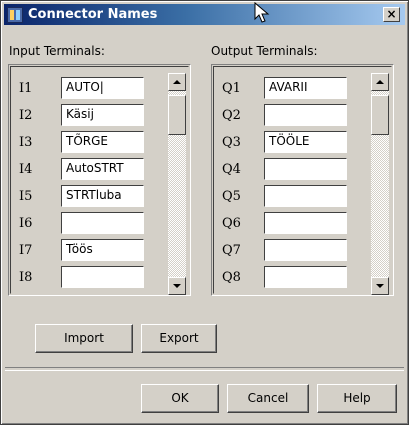 This screenshot has height=425, width=409. What do you see at coordinates (305, 88) in the screenshot?
I see `output-name-field: AVARII` at bounding box center [305, 88].